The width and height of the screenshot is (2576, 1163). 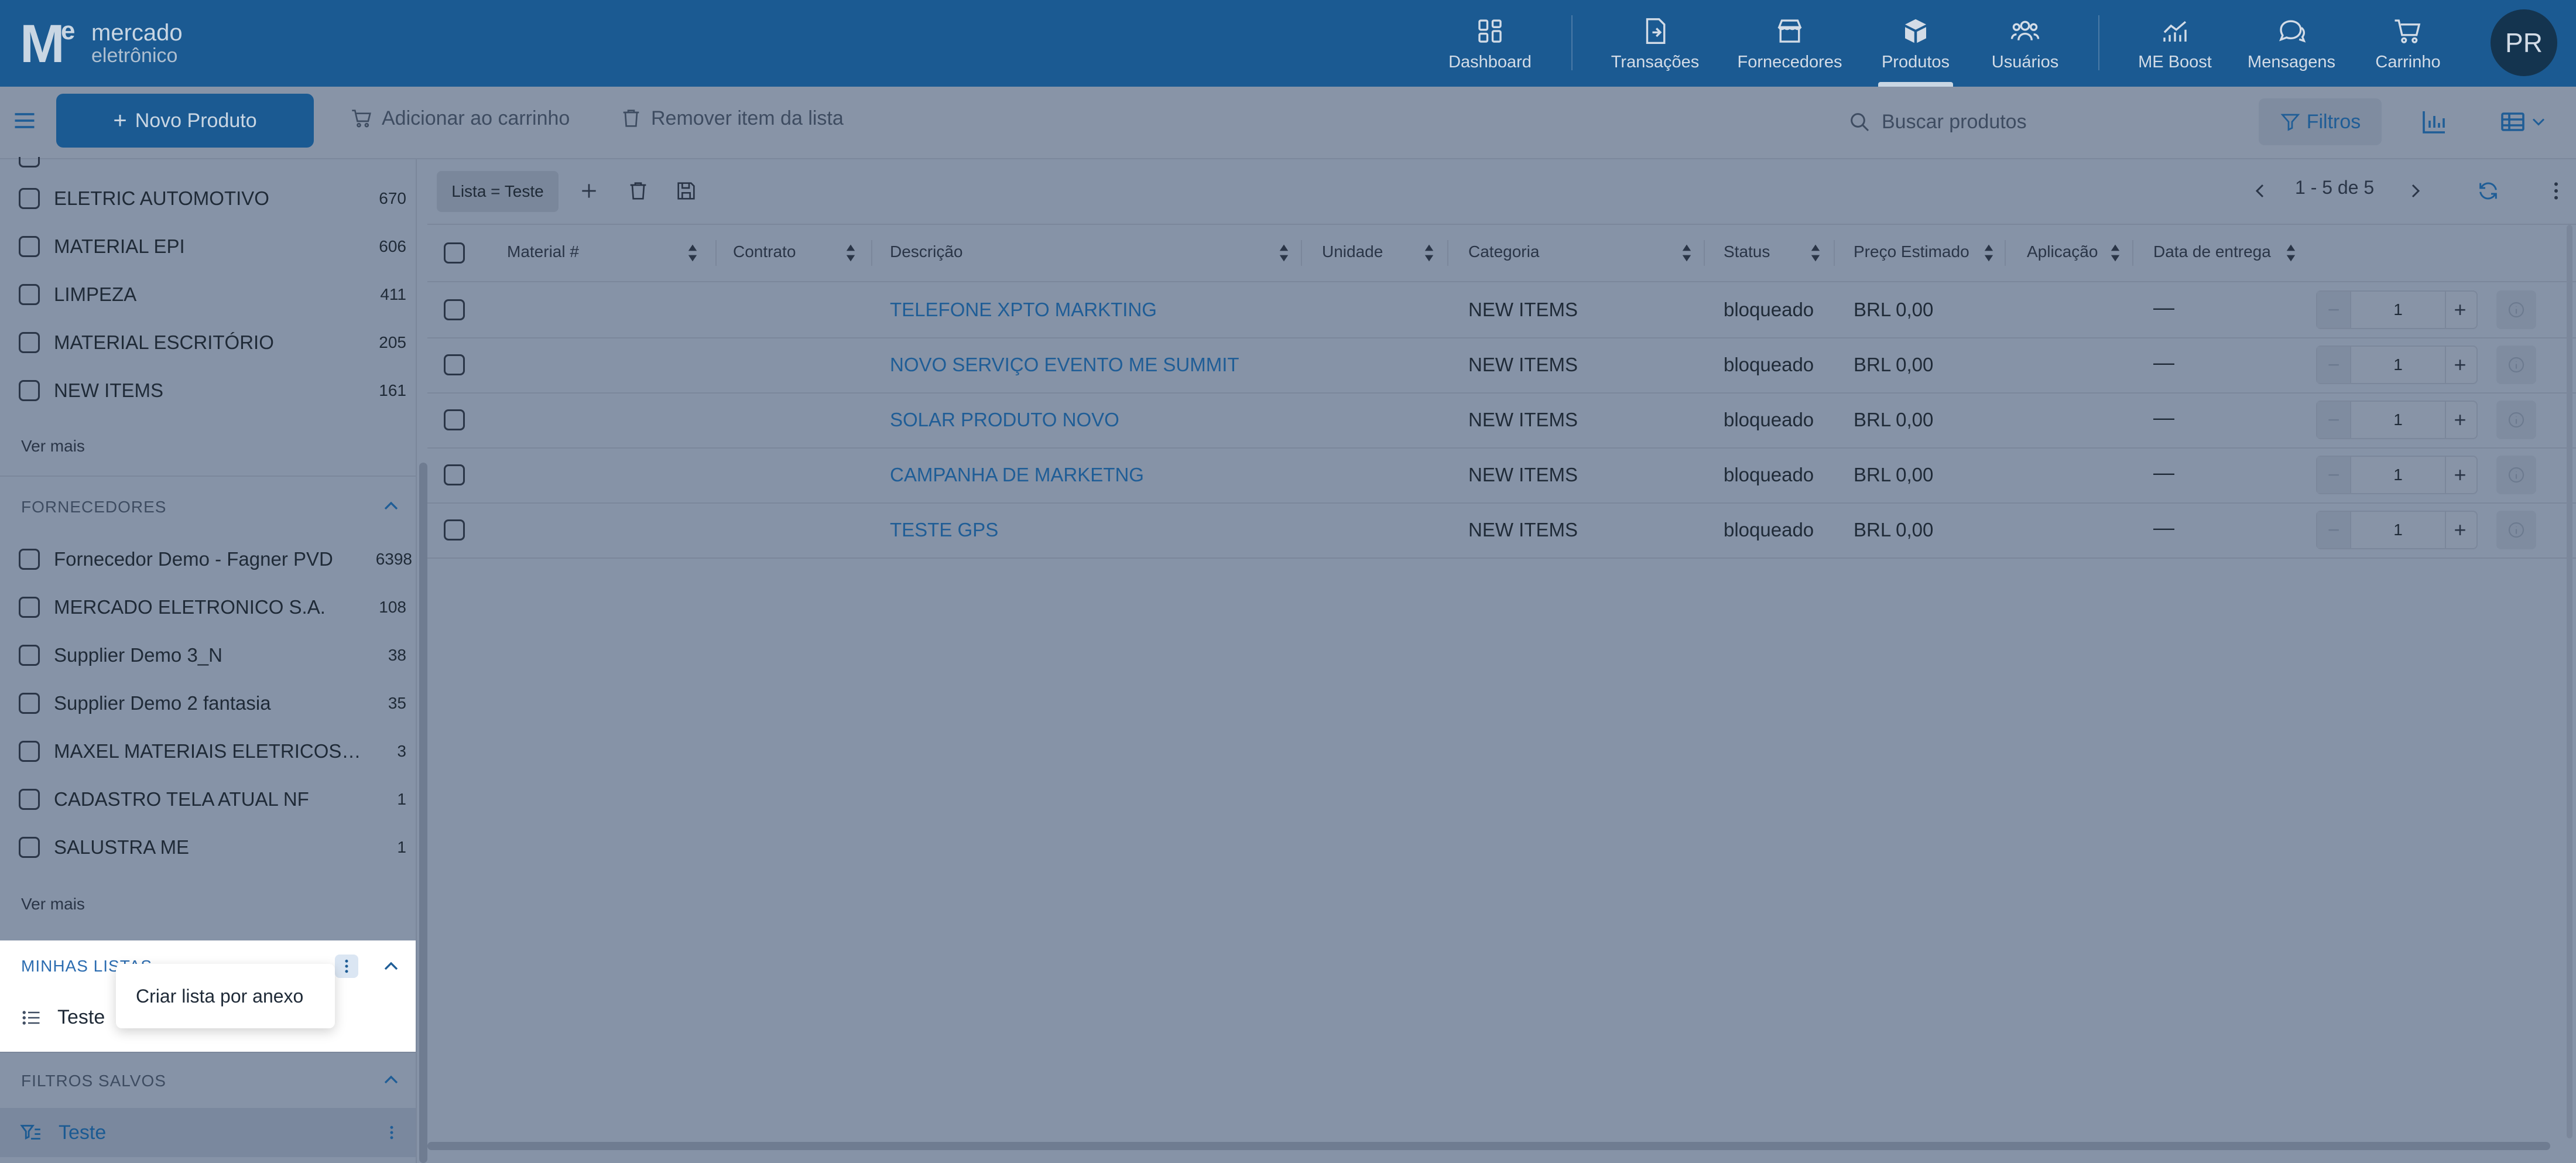 I want to click on category-filter-item: LIMPEZA 411, so click(x=208, y=295).